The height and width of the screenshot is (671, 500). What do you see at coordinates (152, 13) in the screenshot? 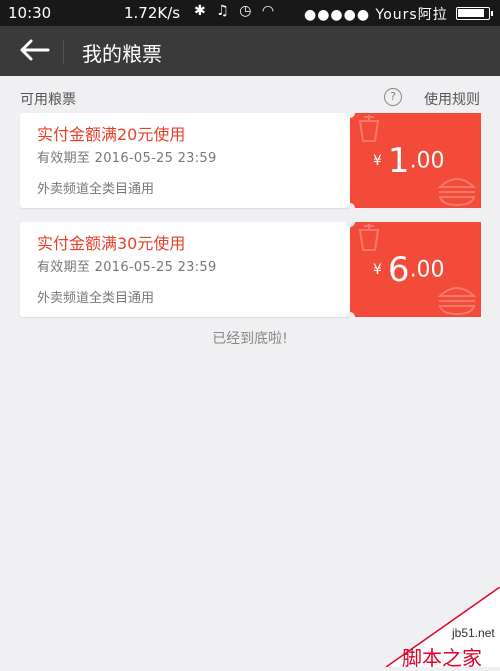
I see `status-network-speed: 1.72K/s` at bounding box center [152, 13].